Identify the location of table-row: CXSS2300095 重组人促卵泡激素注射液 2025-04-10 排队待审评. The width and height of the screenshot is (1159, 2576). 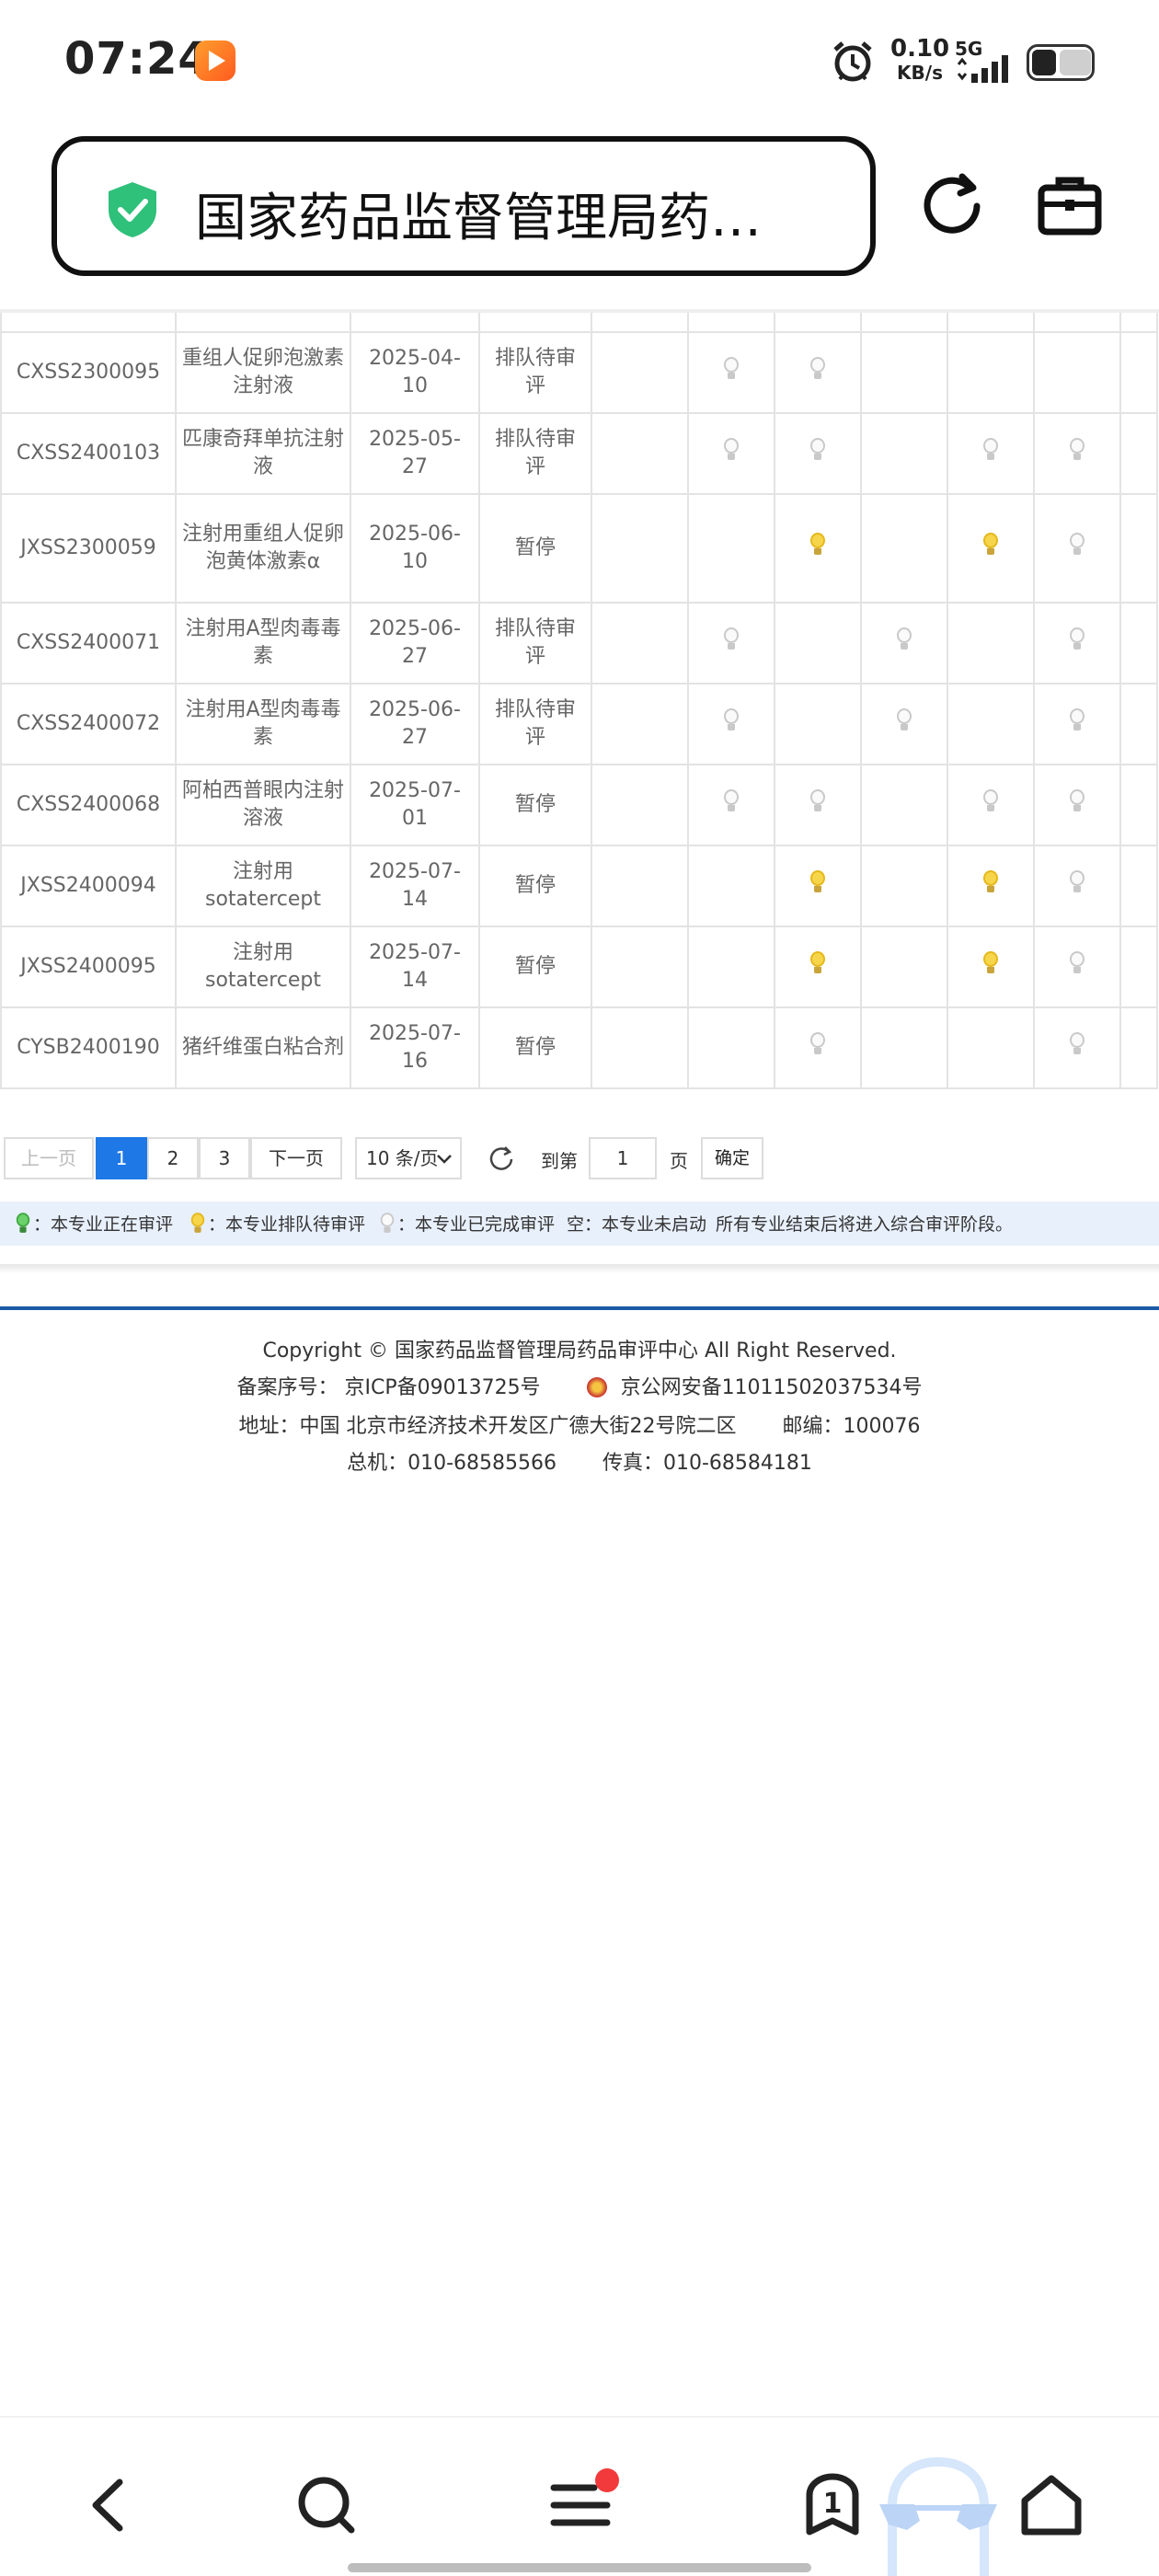
(579, 372).